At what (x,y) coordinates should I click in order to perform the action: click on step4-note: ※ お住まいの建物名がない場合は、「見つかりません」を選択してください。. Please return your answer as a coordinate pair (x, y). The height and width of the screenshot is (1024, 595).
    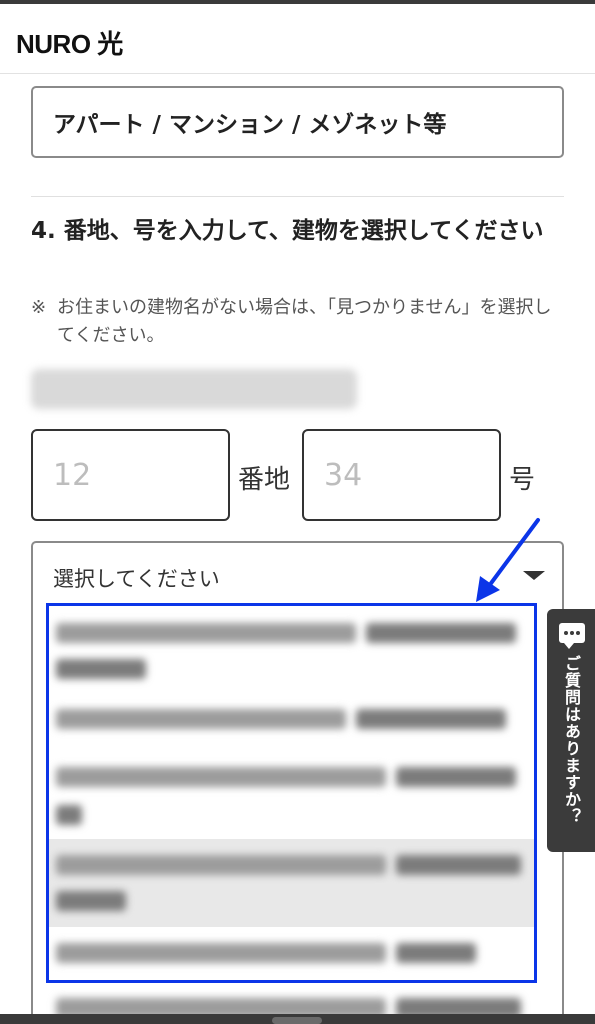
    Looking at the image, I should click on (298, 322).